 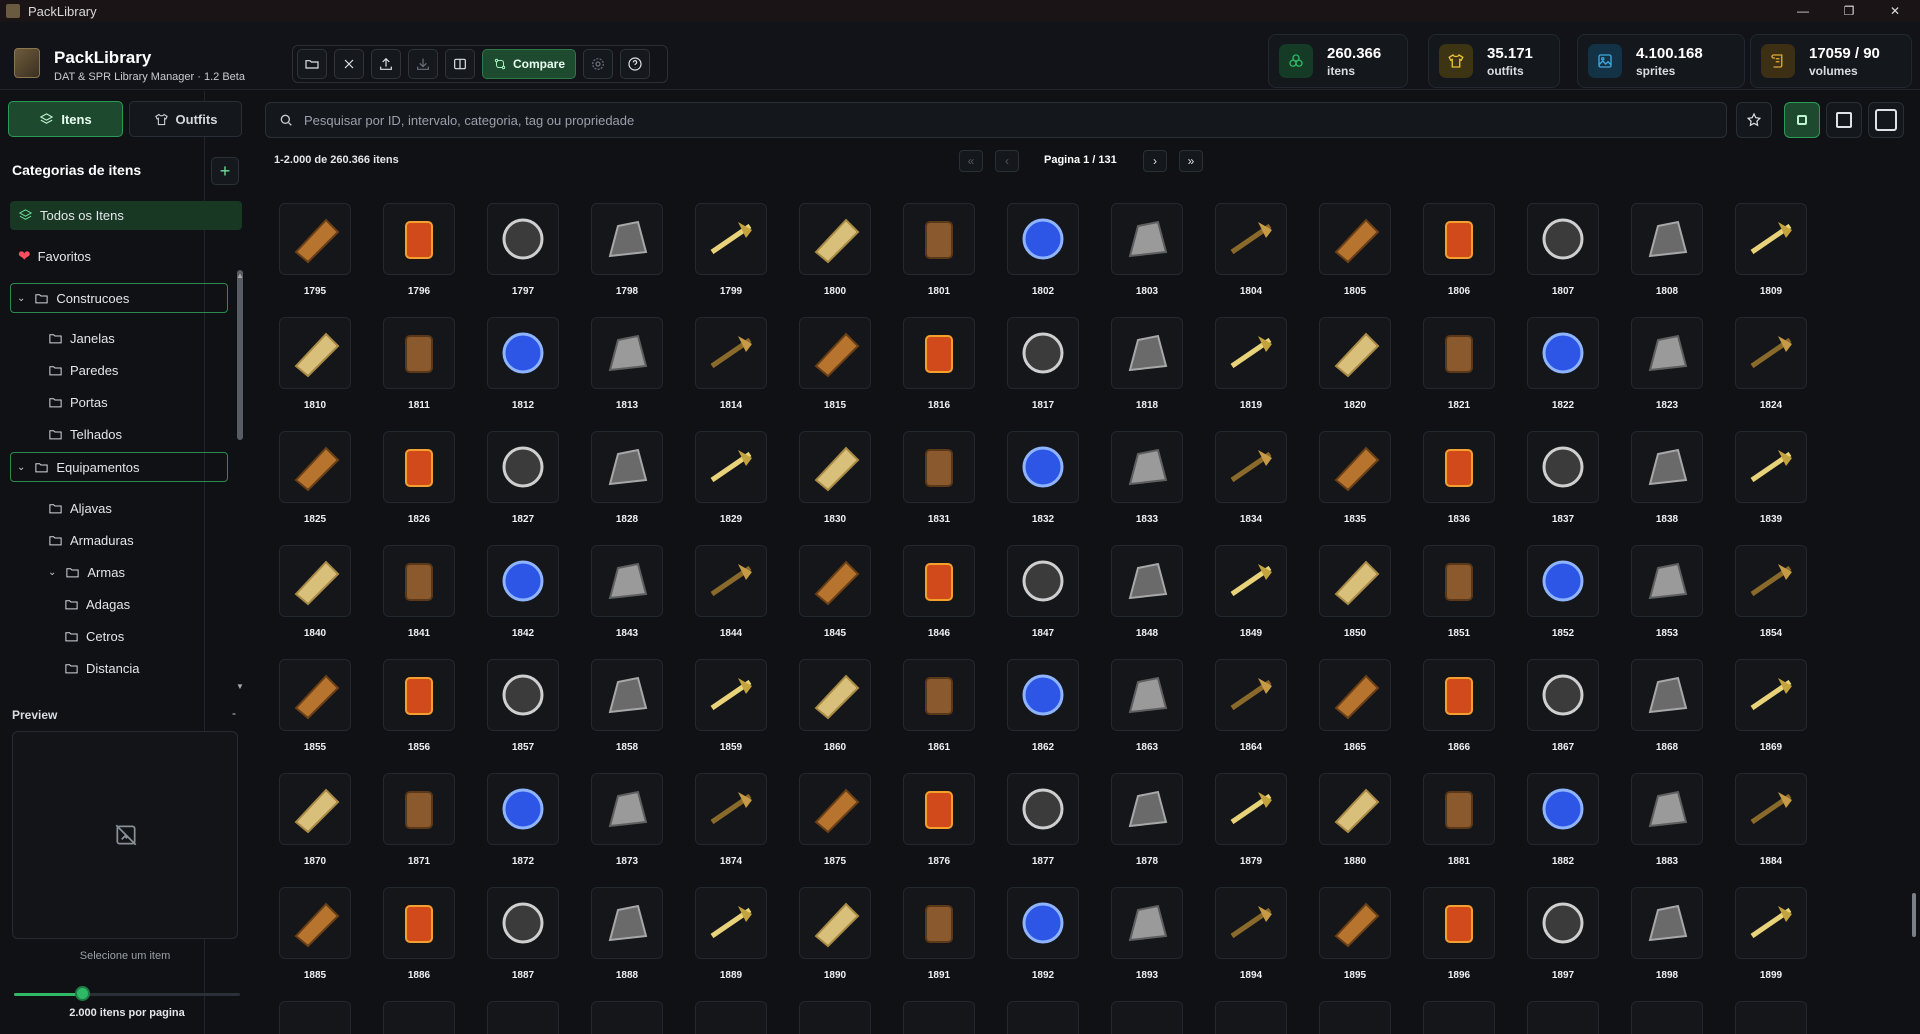 I want to click on item-cell: 1819, so click(x=1262, y=374).